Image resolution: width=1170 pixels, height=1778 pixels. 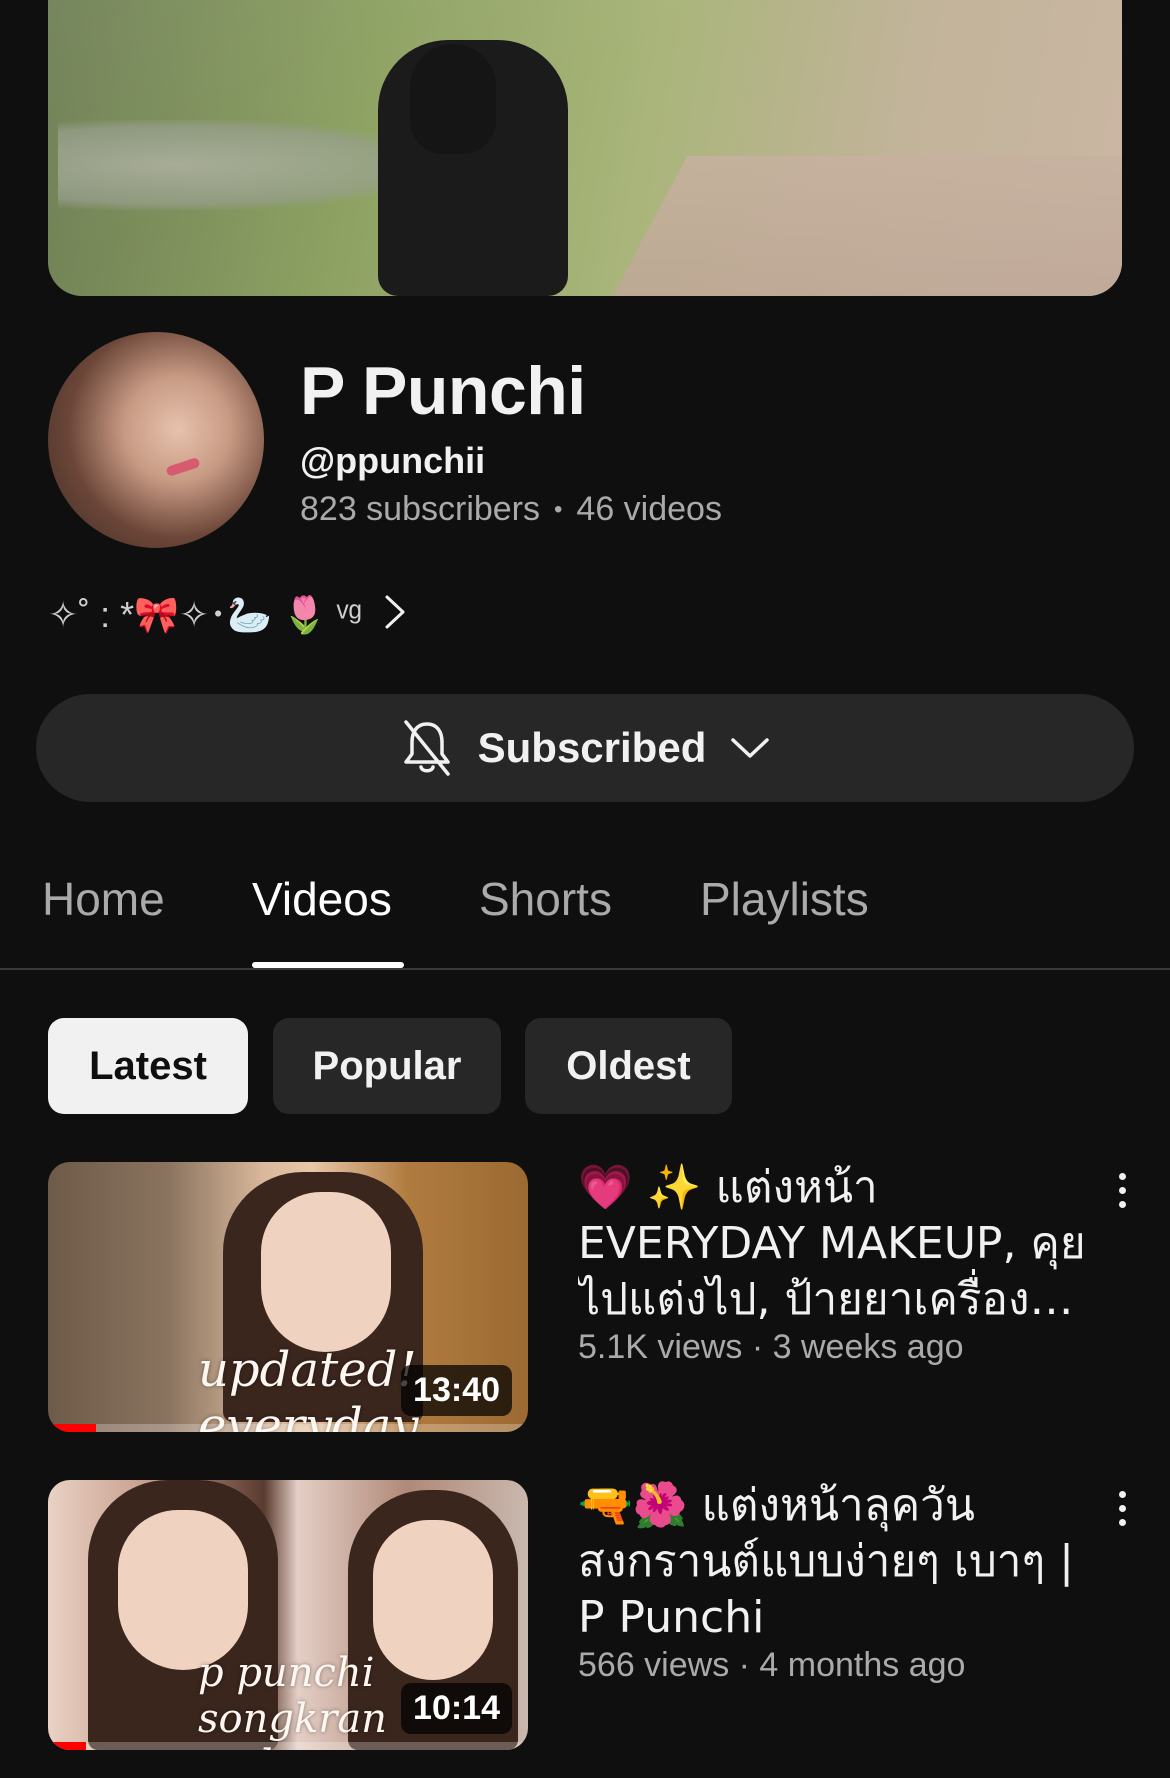 I want to click on chip-popular: Popular, so click(x=387, y=1066).